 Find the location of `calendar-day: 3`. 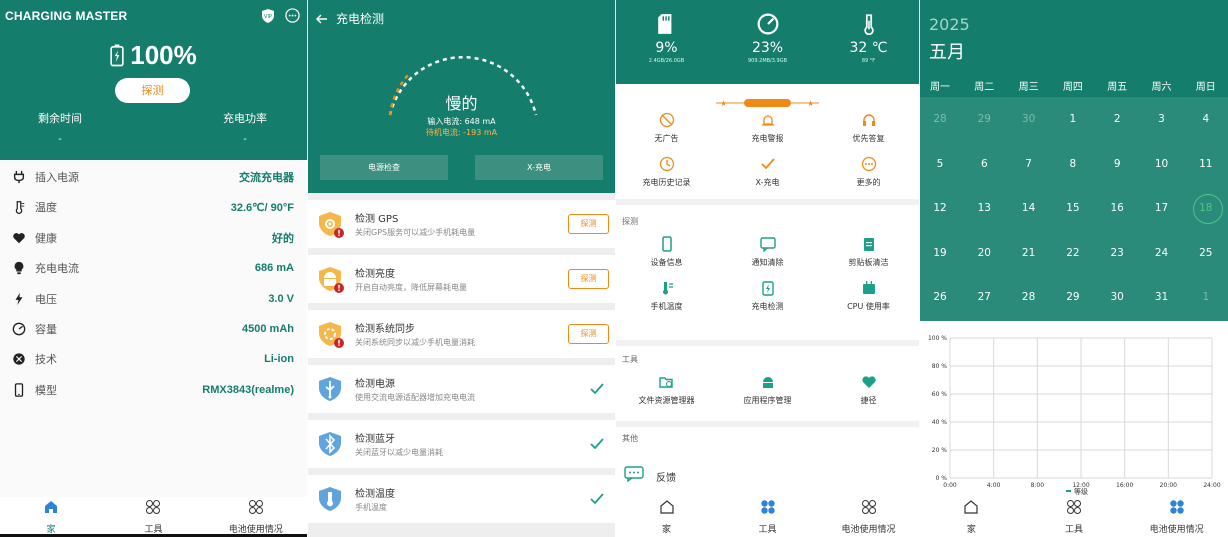

calendar-day: 3 is located at coordinates (1162, 119).